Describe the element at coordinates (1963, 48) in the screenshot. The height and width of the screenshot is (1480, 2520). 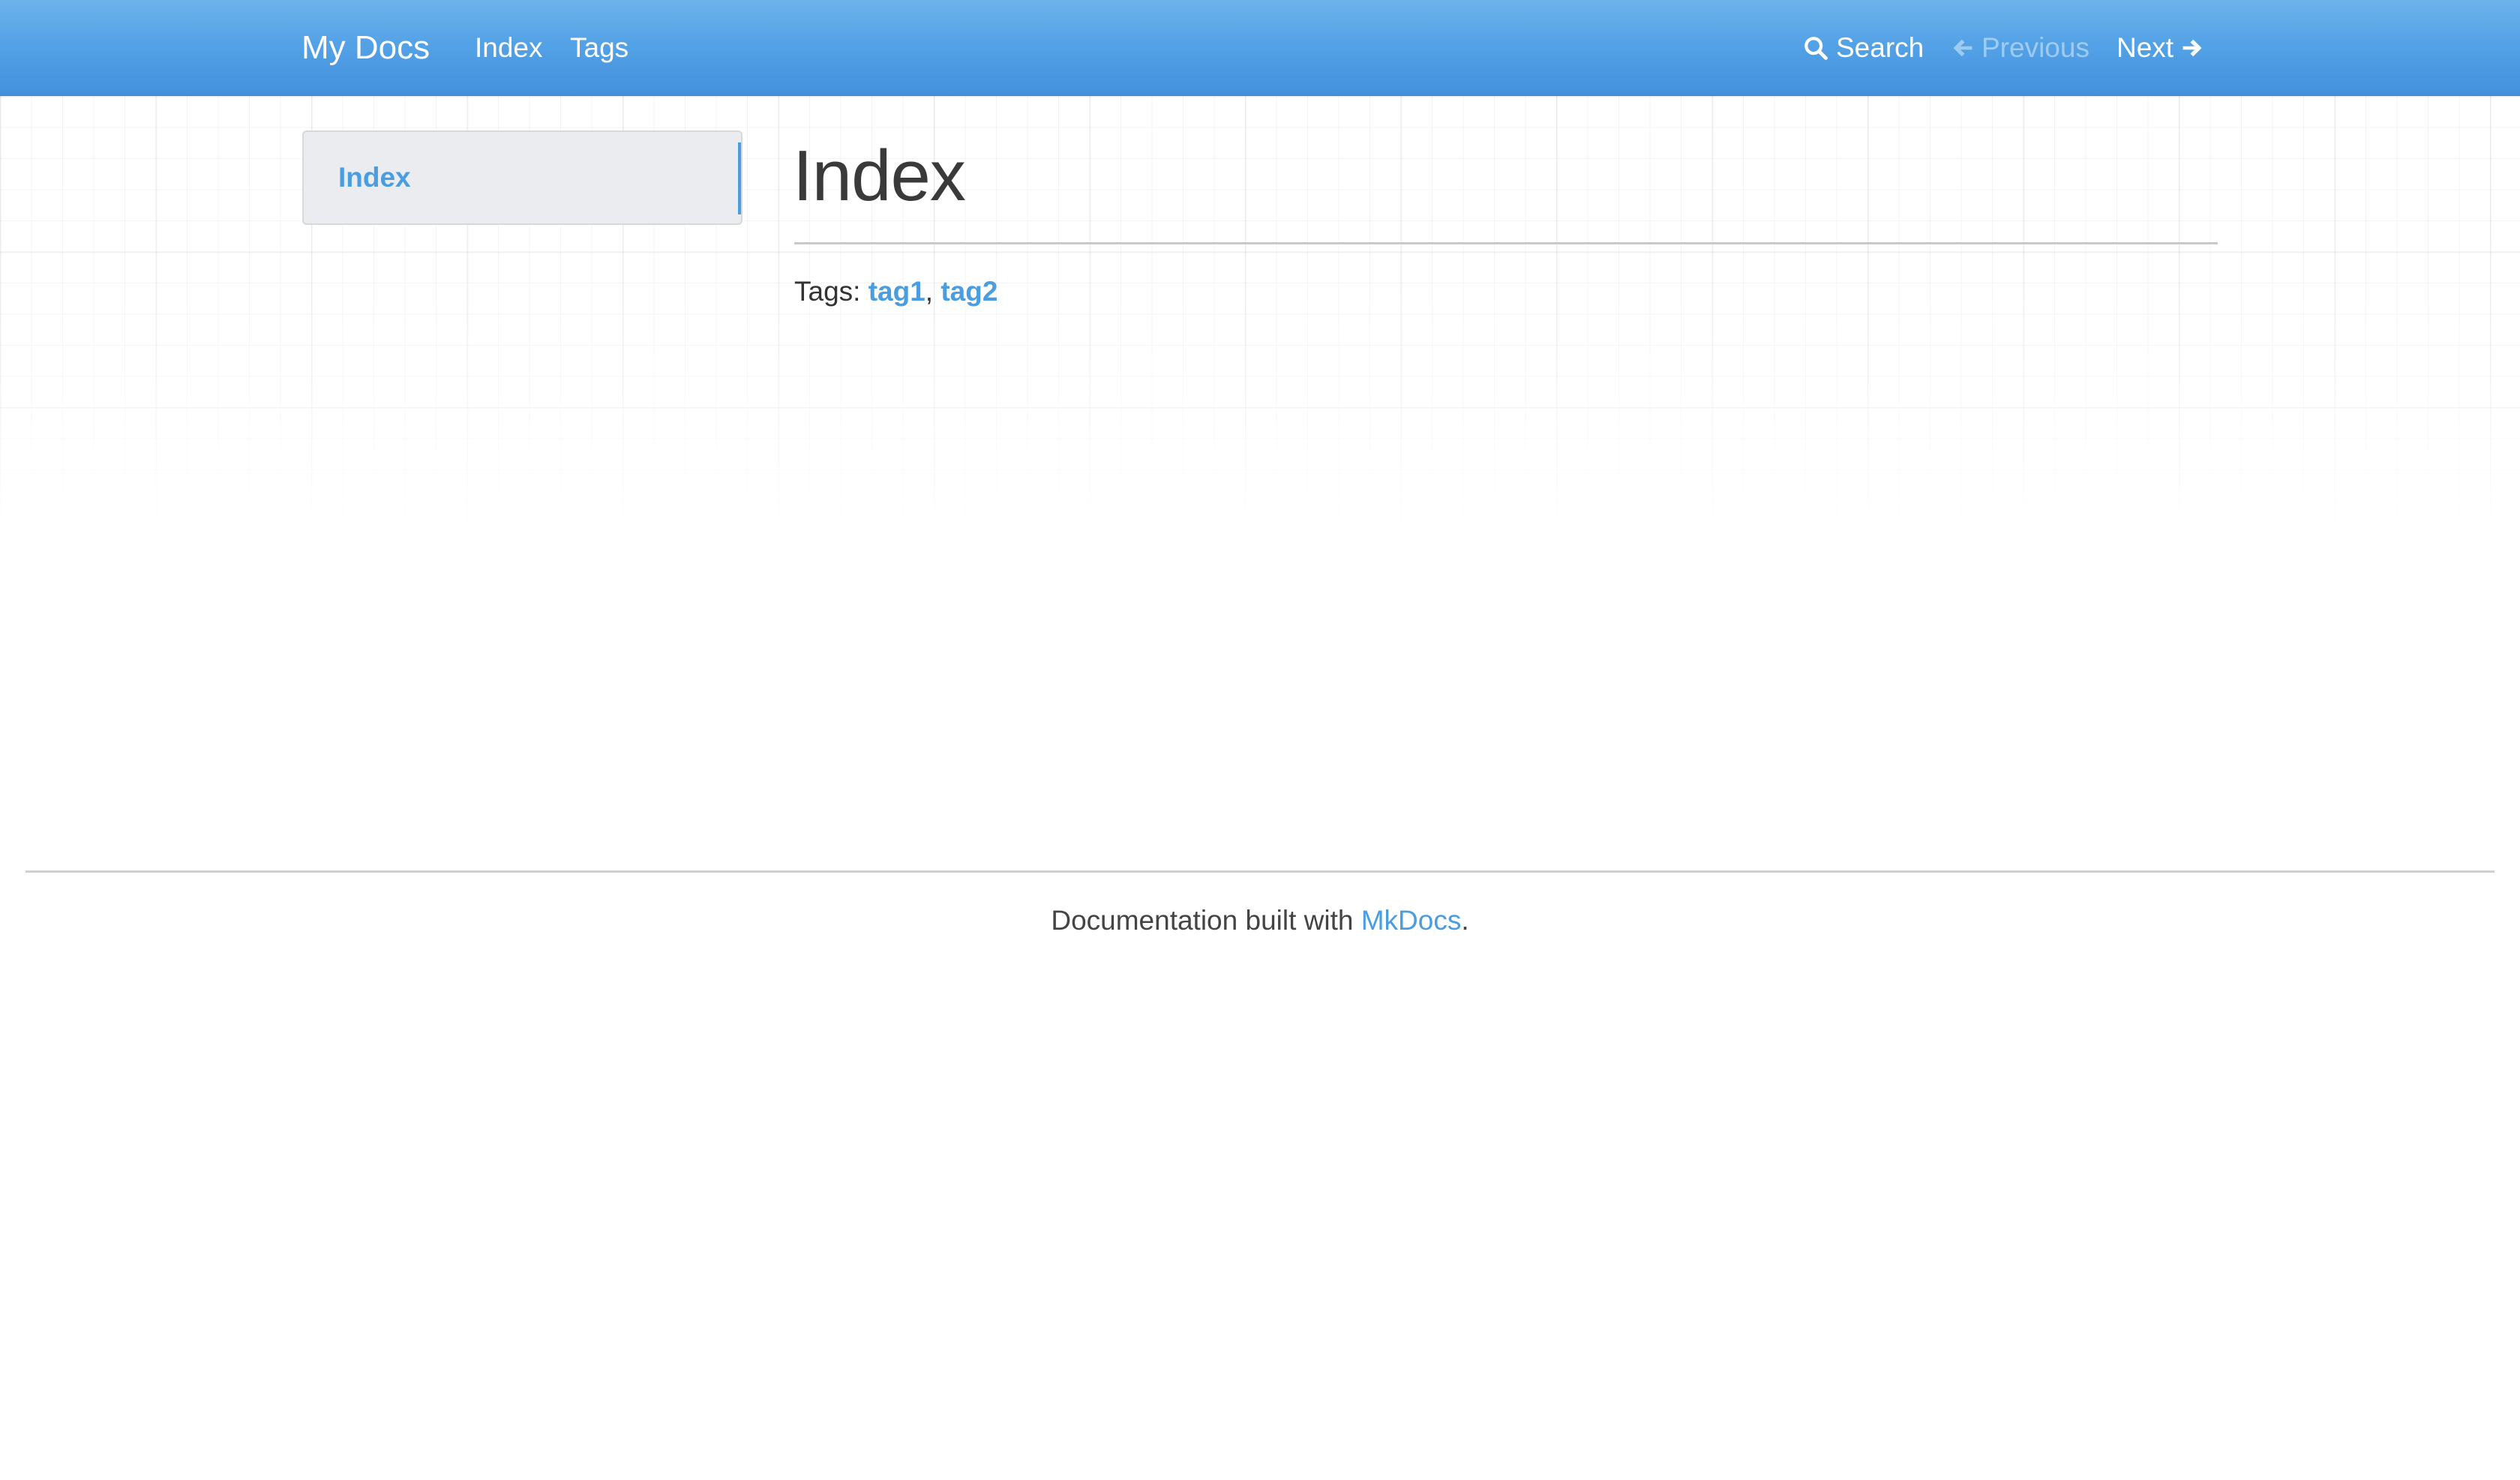
I see `arrow-left-icon` at that location.